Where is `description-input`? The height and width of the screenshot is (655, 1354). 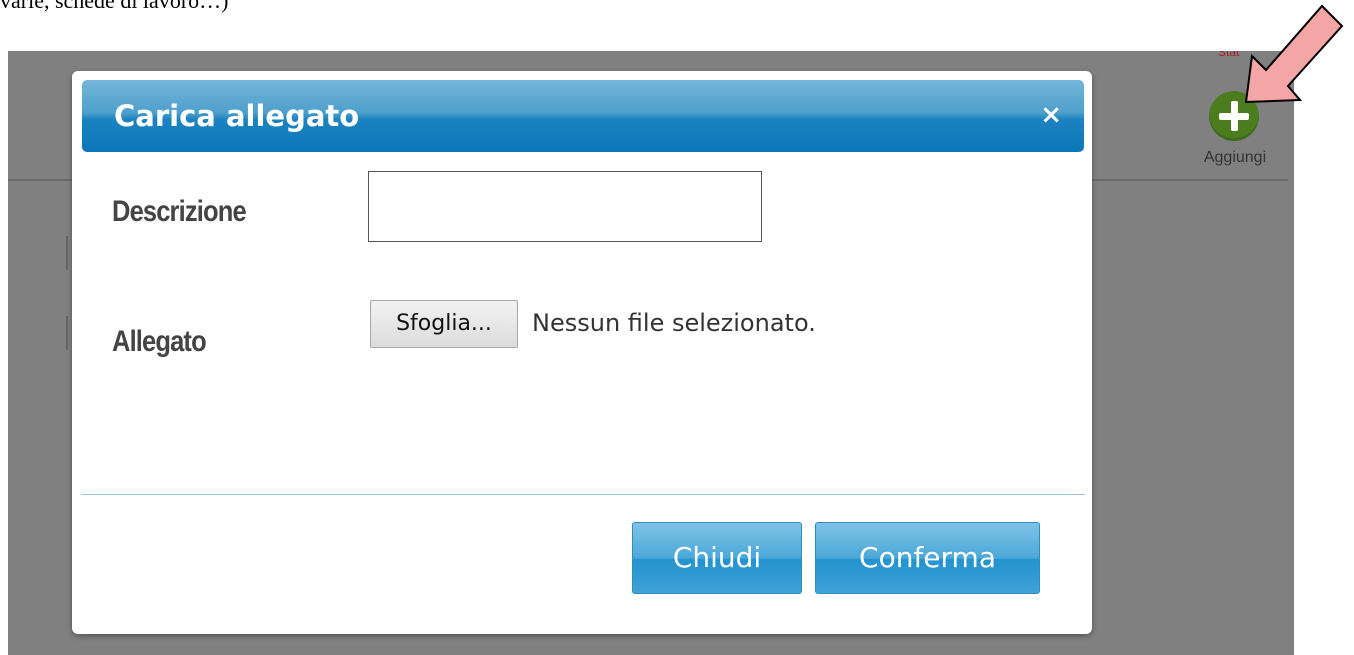
description-input is located at coordinates (565, 206).